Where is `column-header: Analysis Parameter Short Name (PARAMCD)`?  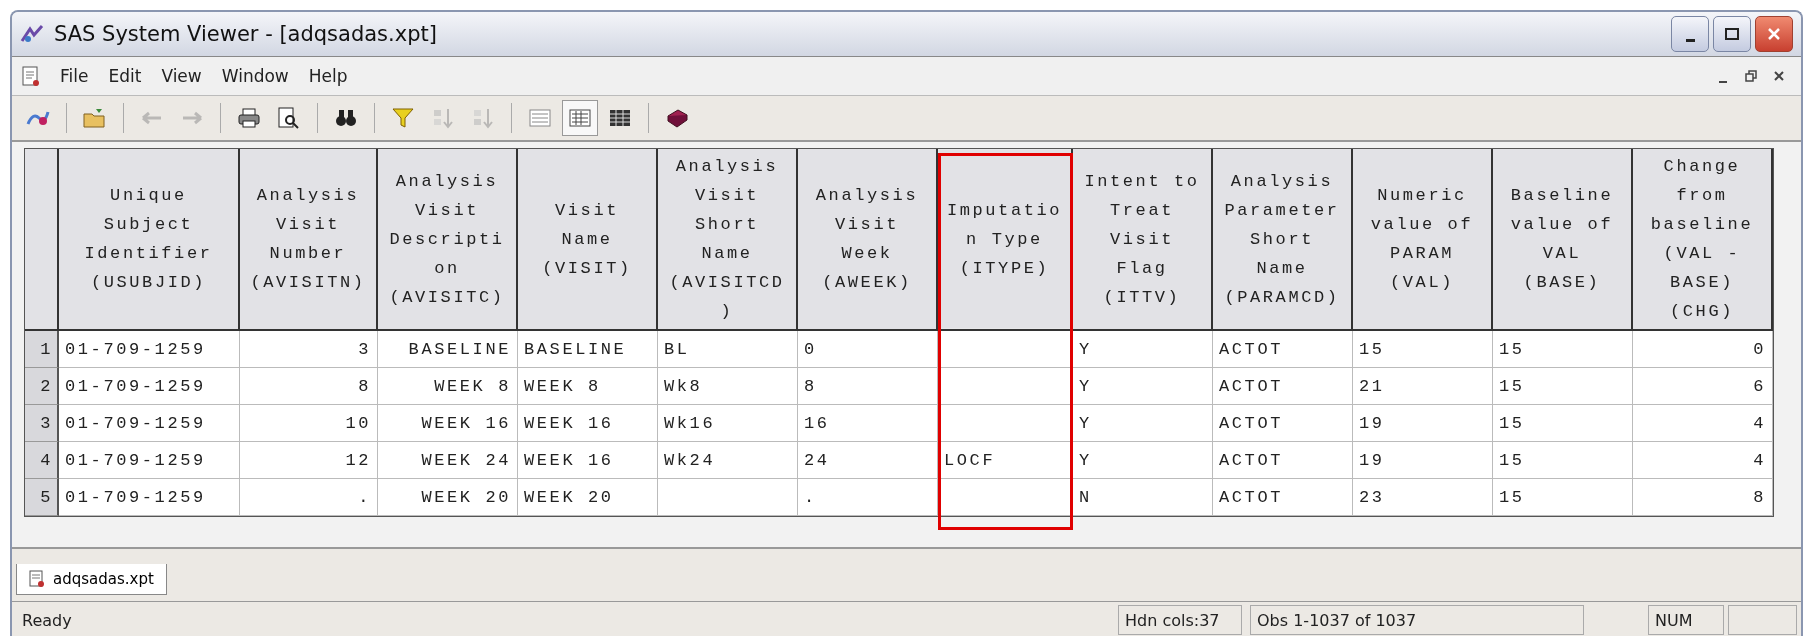 column-header: Analysis Parameter Short Name (PARAMCD) is located at coordinates (1283, 240).